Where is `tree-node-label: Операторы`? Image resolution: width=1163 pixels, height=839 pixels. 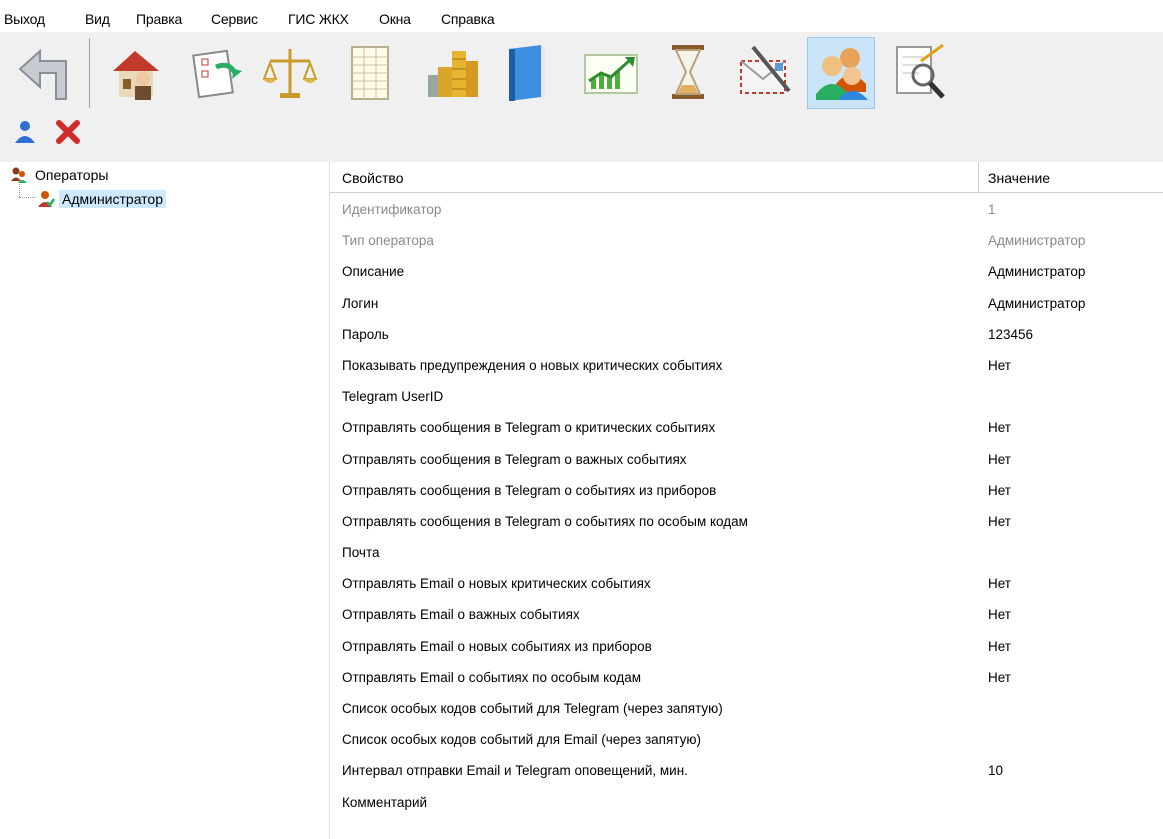
tree-node-label: Операторы is located at coordinates (72, 175).